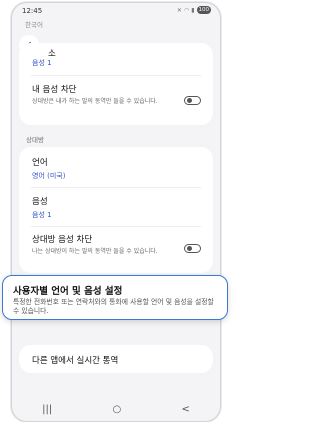 Image resolution: width=320 pixels, height=422 pixels. What do you see at coordinates (32, 11) in the screenshot?
I see `status-time: 12:45` at bounding box center [32, 11].